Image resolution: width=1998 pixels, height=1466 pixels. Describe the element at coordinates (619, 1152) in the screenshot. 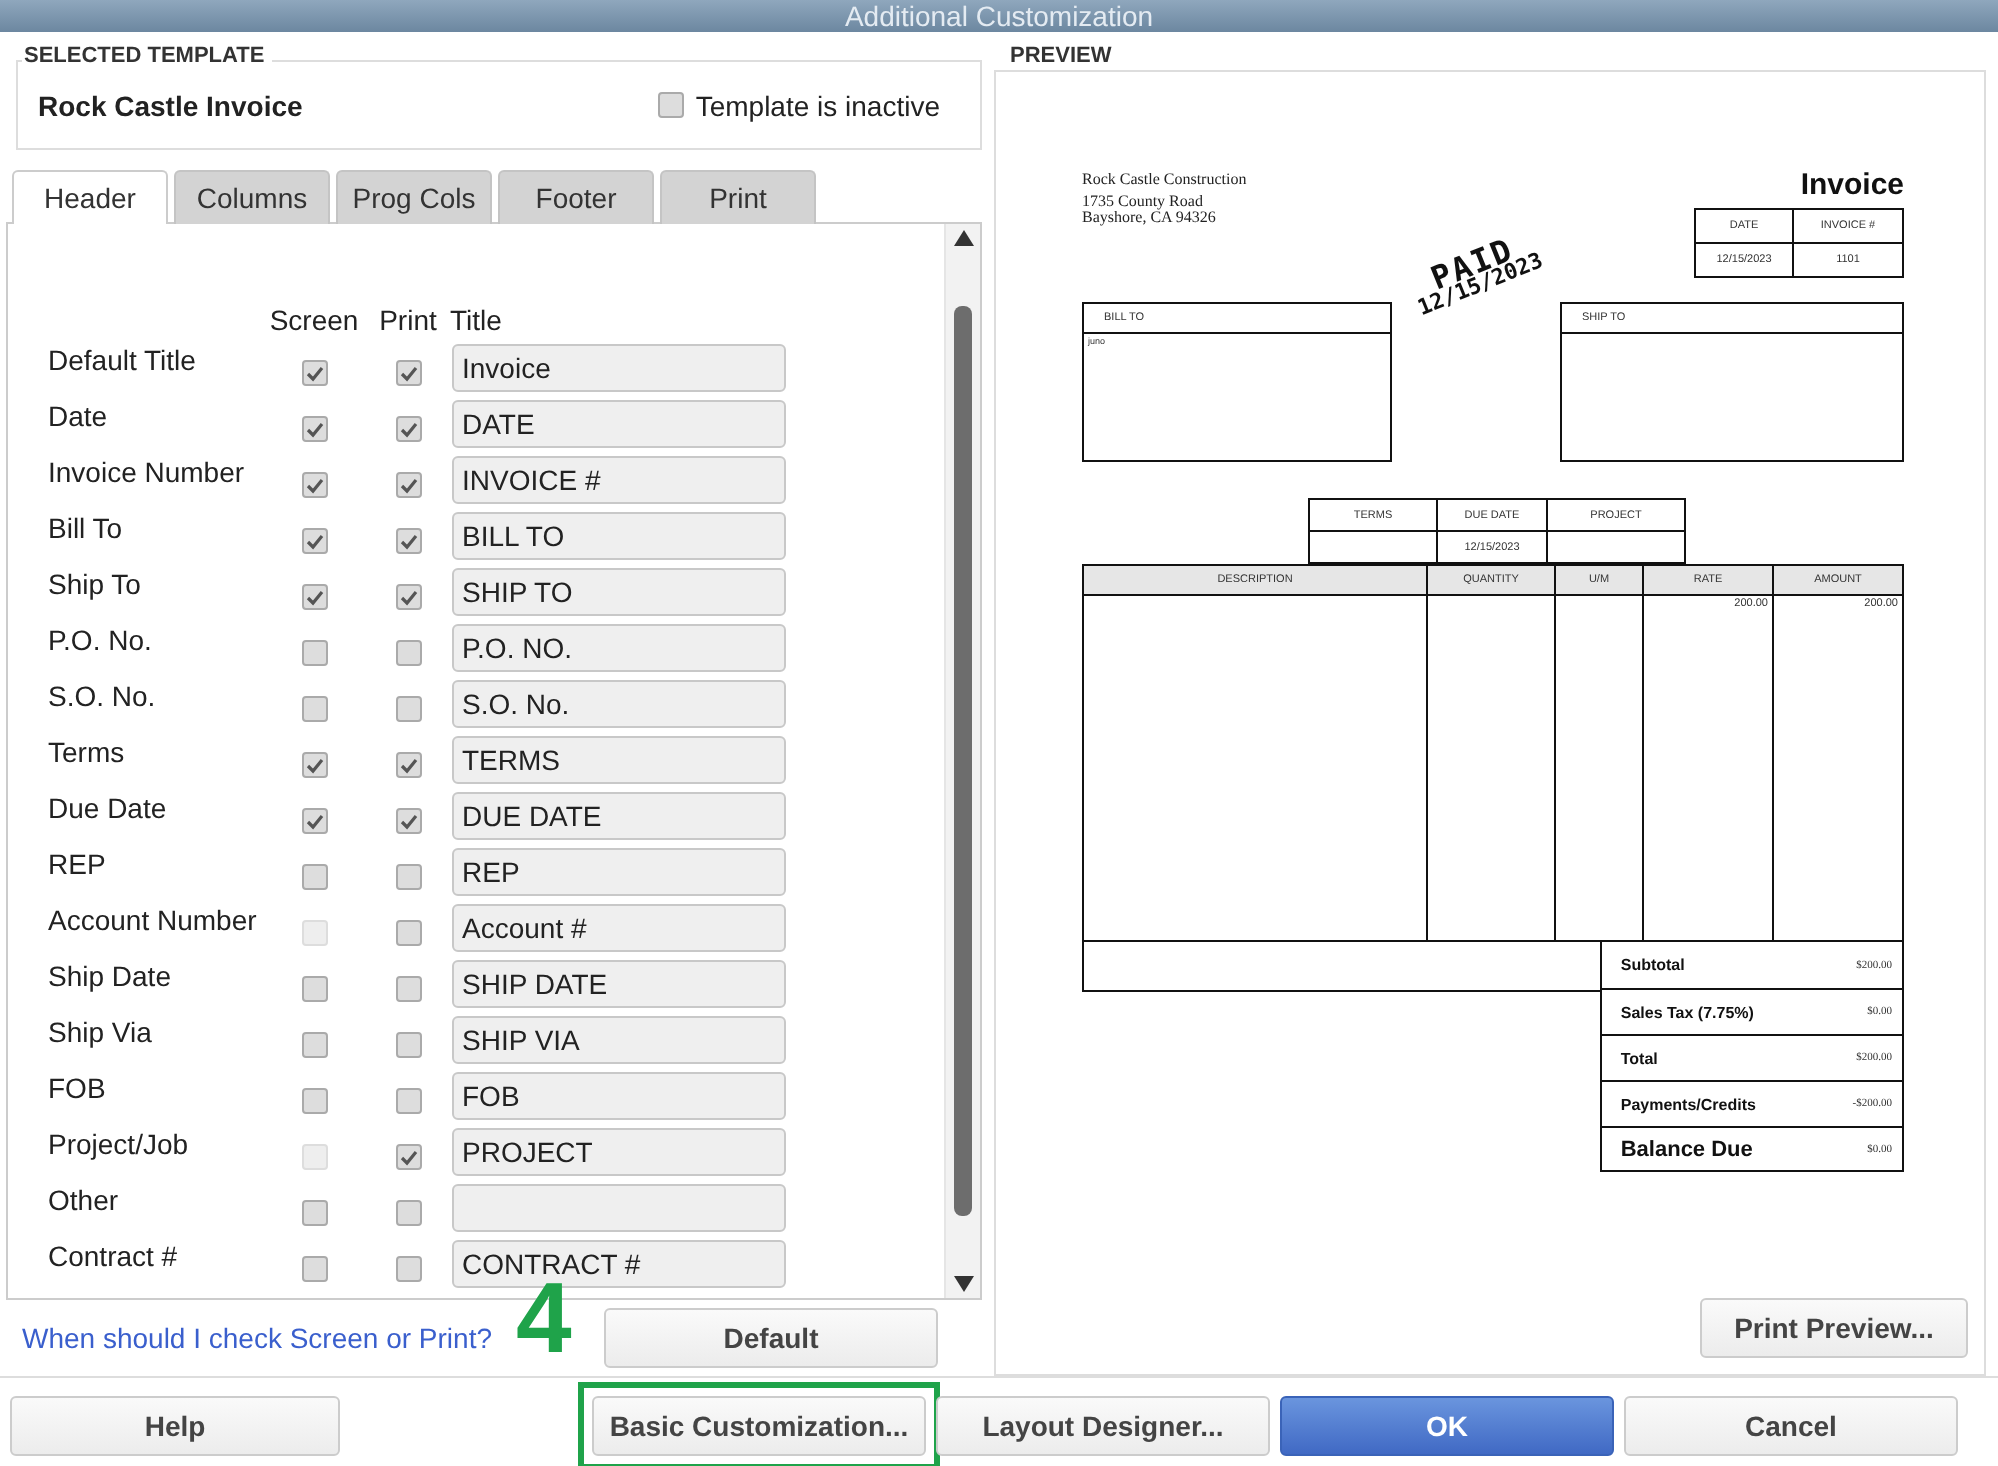

I see `title-field: PROJECT` at that location.